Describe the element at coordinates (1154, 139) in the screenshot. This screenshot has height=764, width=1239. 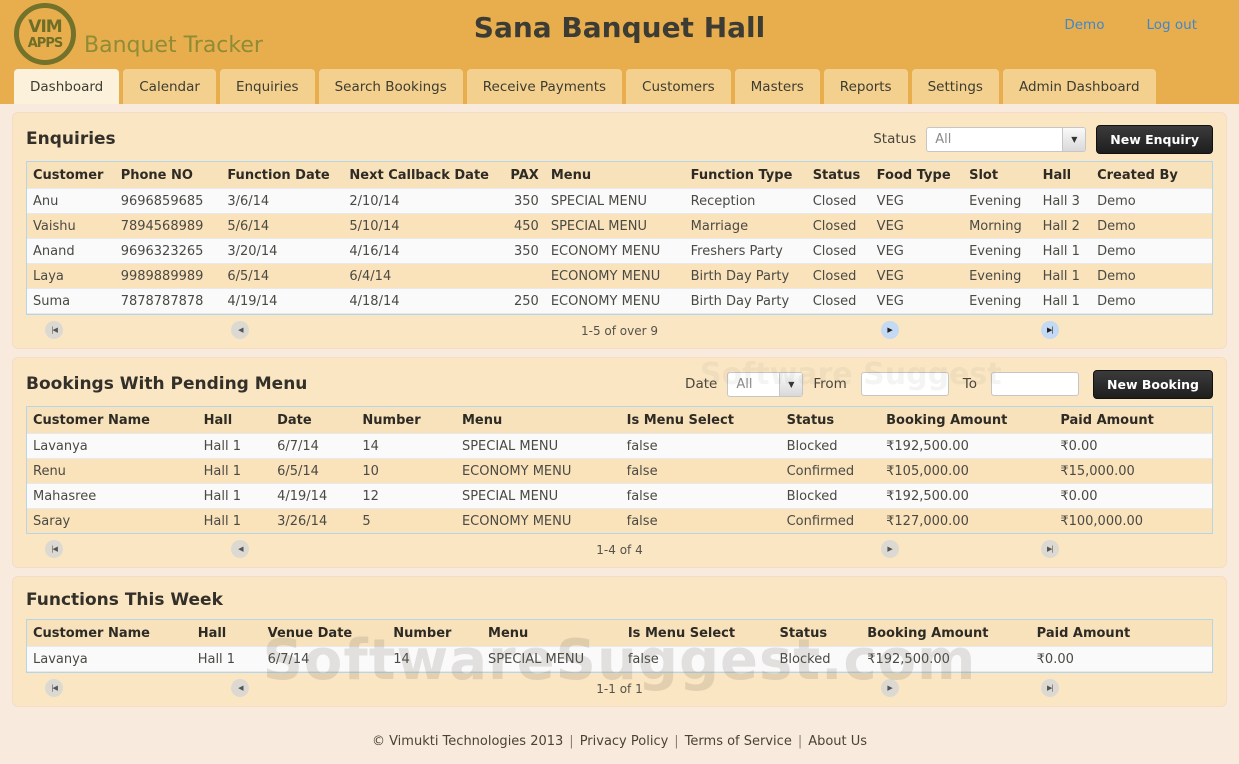
I see `new-enquiry-button: New Enquiry` at that location.